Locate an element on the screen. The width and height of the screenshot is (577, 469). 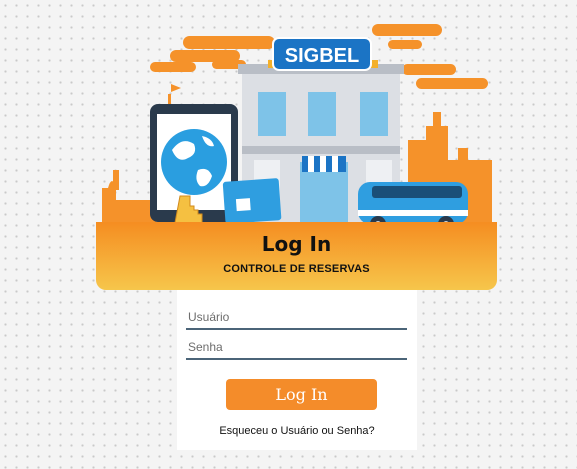
logo-text: SIGBEL is located at coordinates (322, 56).